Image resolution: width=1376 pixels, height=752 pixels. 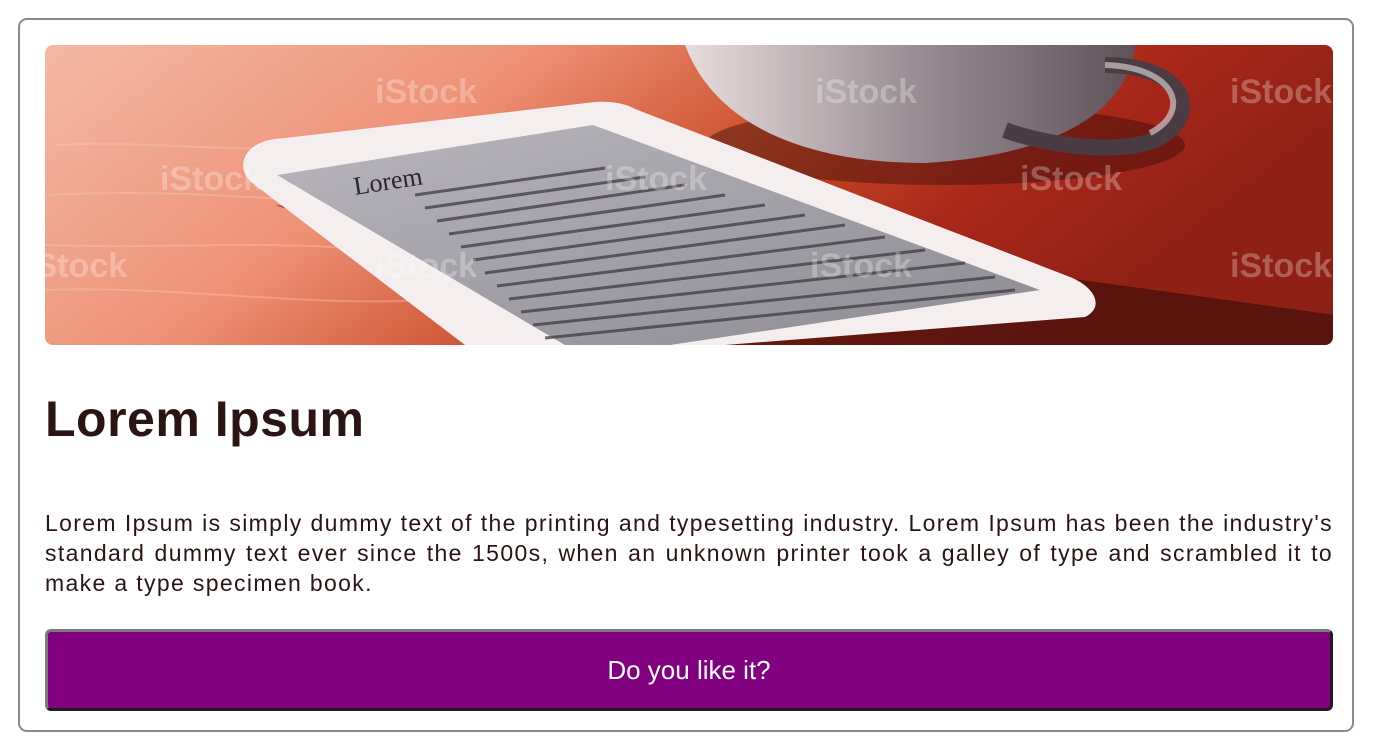 I want to click on like-button: Do you like it?, so click(x=689, y=670).